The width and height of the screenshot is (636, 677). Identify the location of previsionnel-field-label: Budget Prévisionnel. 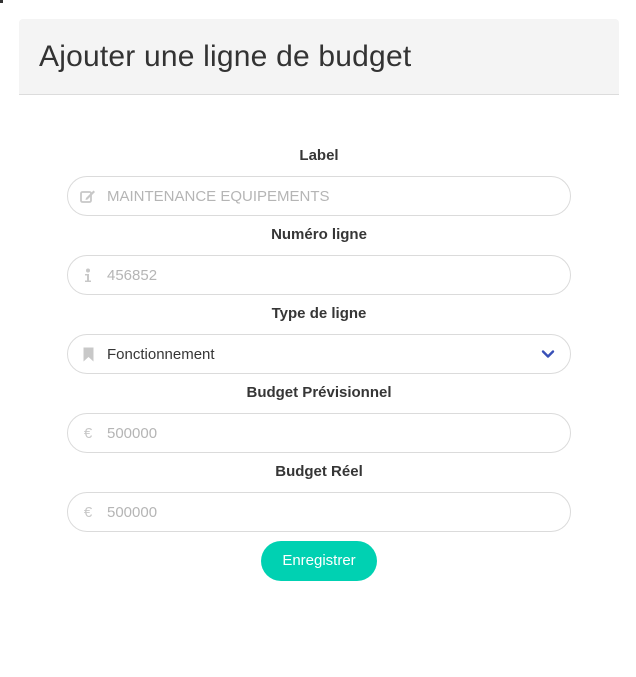
(319, 392).